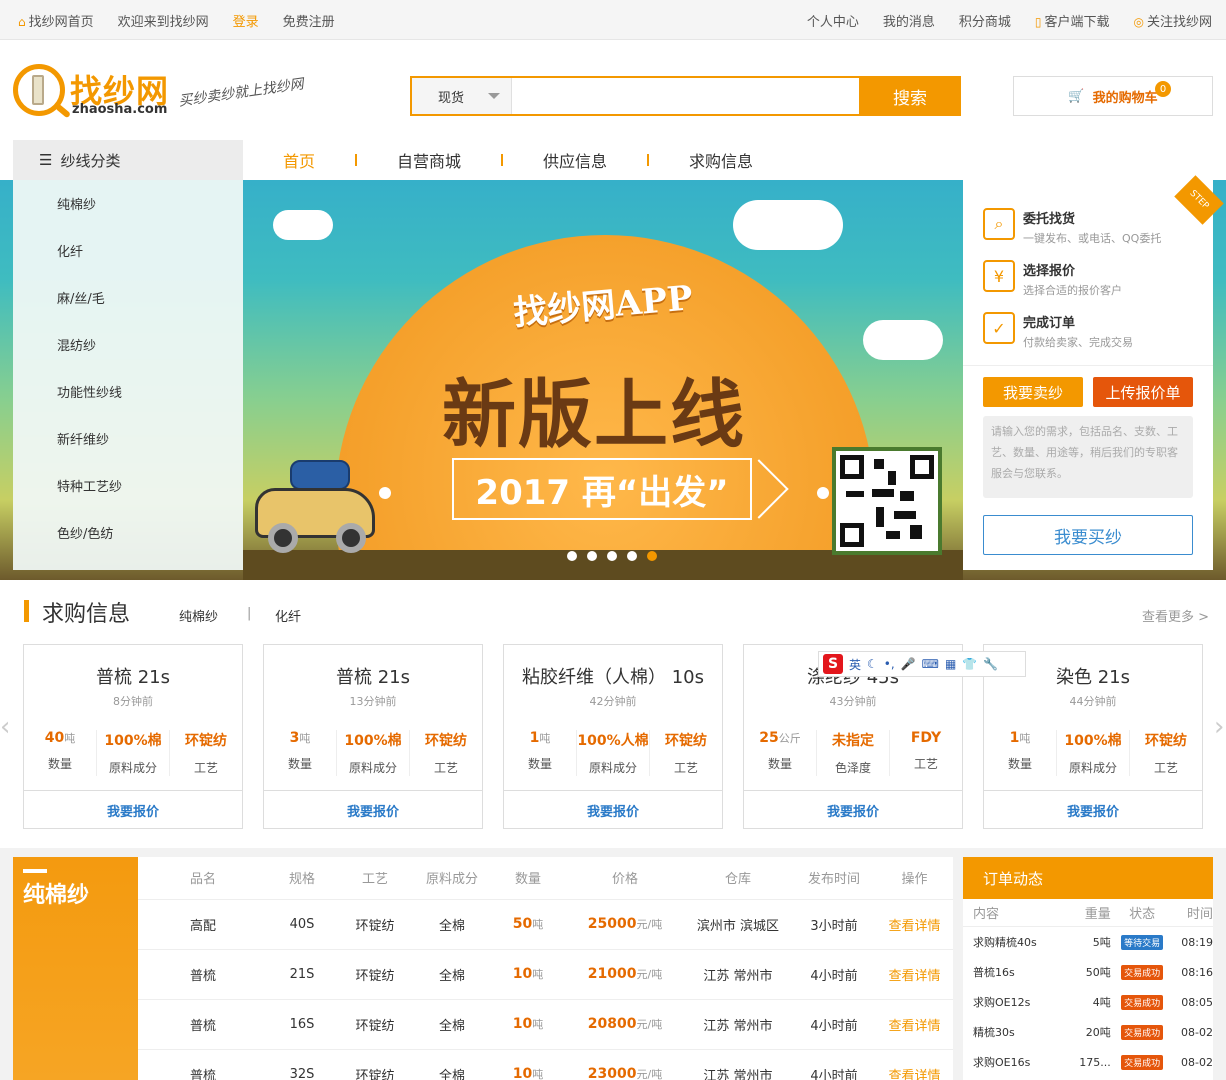 Image resolution: width=1226 pixels, height=1080 pixels. What do you see at coordinates (910, 96) in the screenshot?
I see `search-button: 搜索` at bounding box center [910, 96].